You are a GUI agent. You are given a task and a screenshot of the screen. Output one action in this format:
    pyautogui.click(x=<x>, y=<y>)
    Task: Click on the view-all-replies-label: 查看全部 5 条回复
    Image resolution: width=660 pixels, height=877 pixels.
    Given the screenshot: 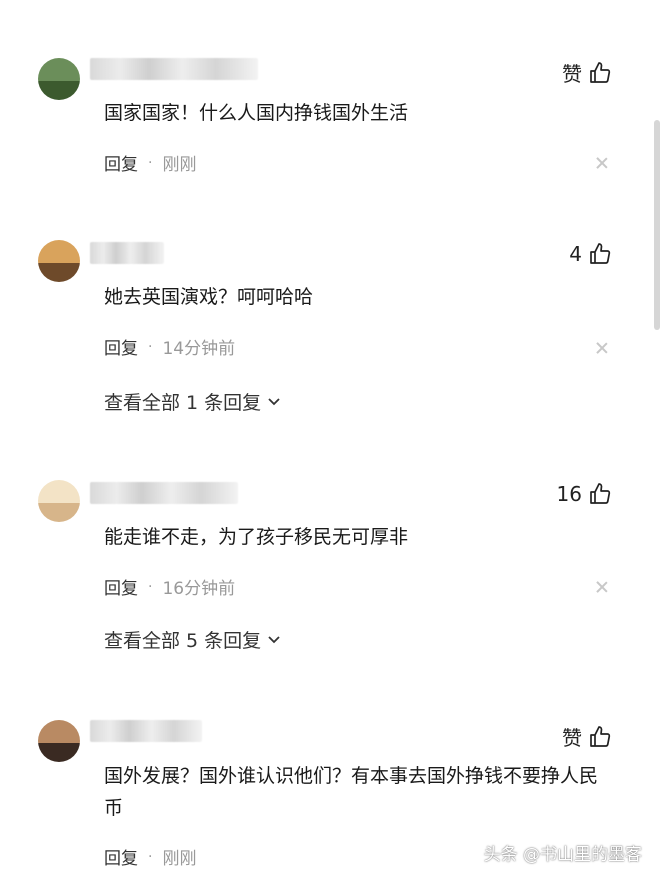 What is the action you would take?
    pyautogui.click(x=183, y=641)
    